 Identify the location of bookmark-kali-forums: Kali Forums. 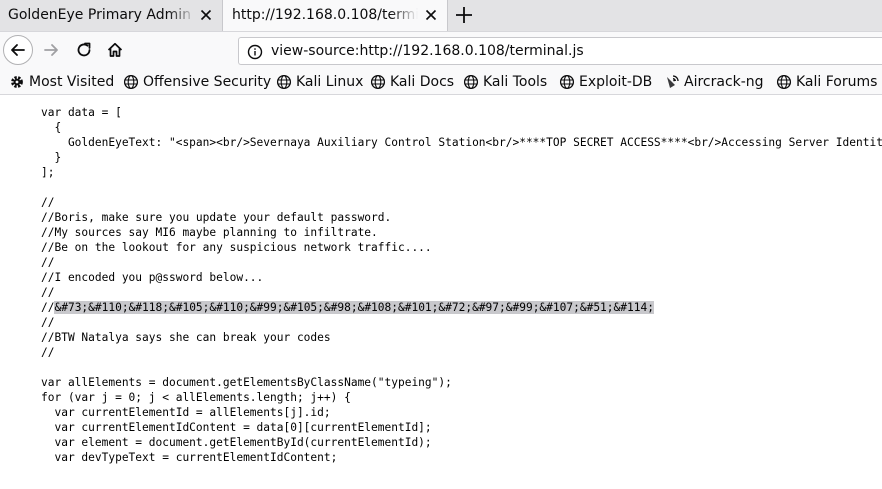
(826, 82).